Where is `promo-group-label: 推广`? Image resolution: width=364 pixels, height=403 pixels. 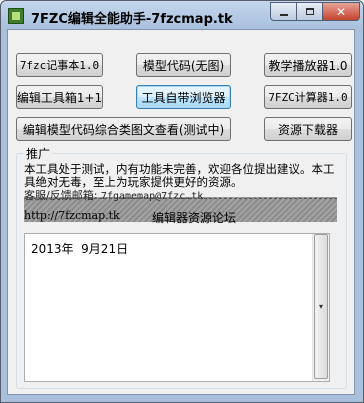
promo-group-label: 推广 is located at coordinates (38, 153).